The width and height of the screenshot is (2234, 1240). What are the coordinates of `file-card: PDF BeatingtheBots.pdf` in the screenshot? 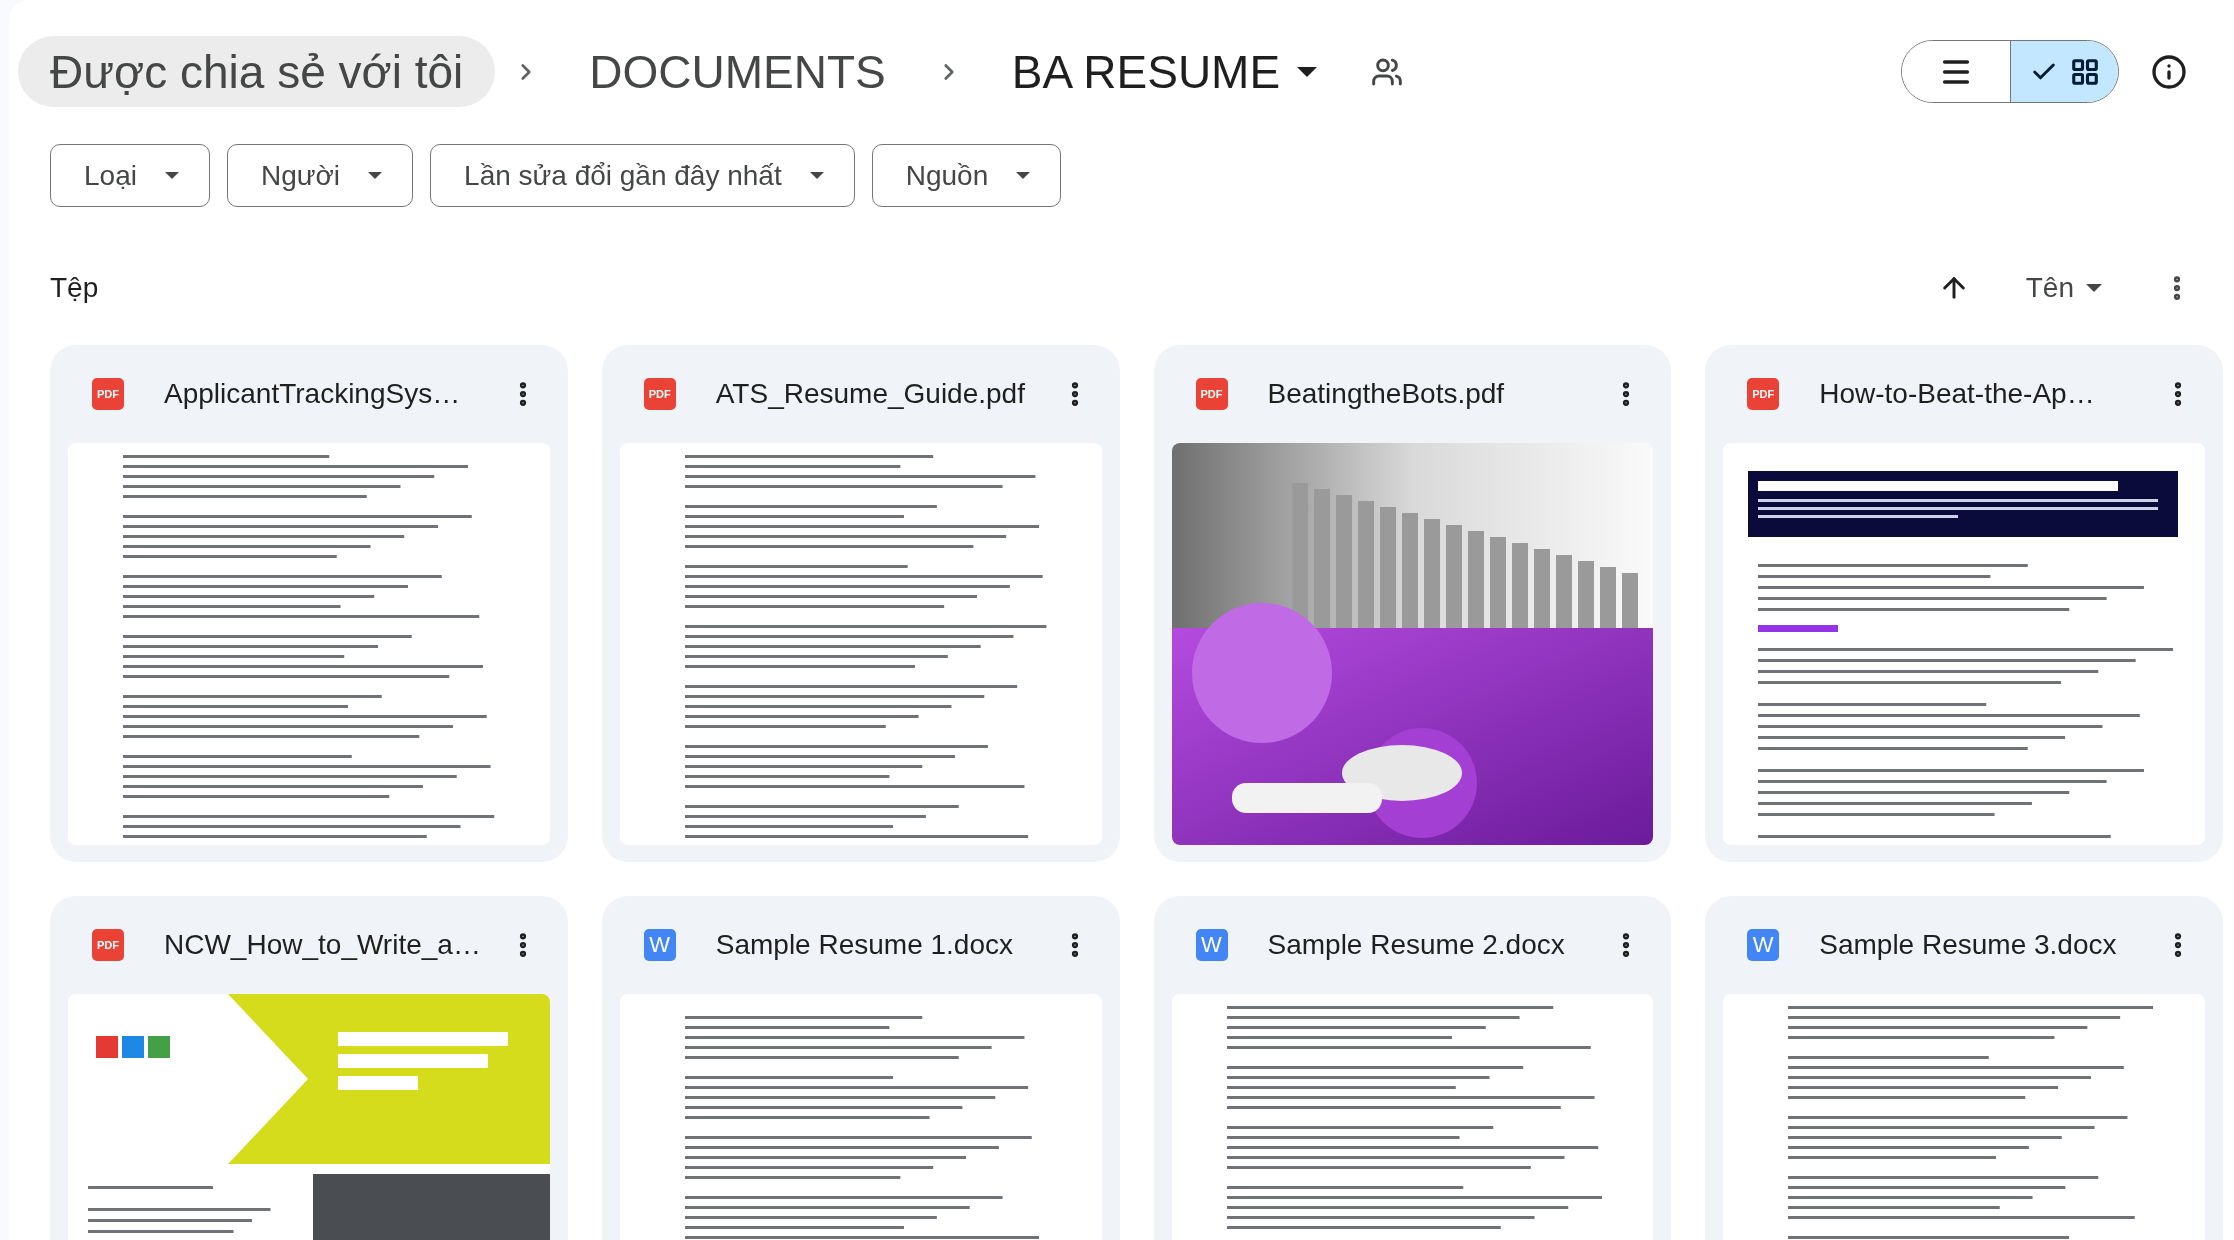 It's located at (1412, 603).